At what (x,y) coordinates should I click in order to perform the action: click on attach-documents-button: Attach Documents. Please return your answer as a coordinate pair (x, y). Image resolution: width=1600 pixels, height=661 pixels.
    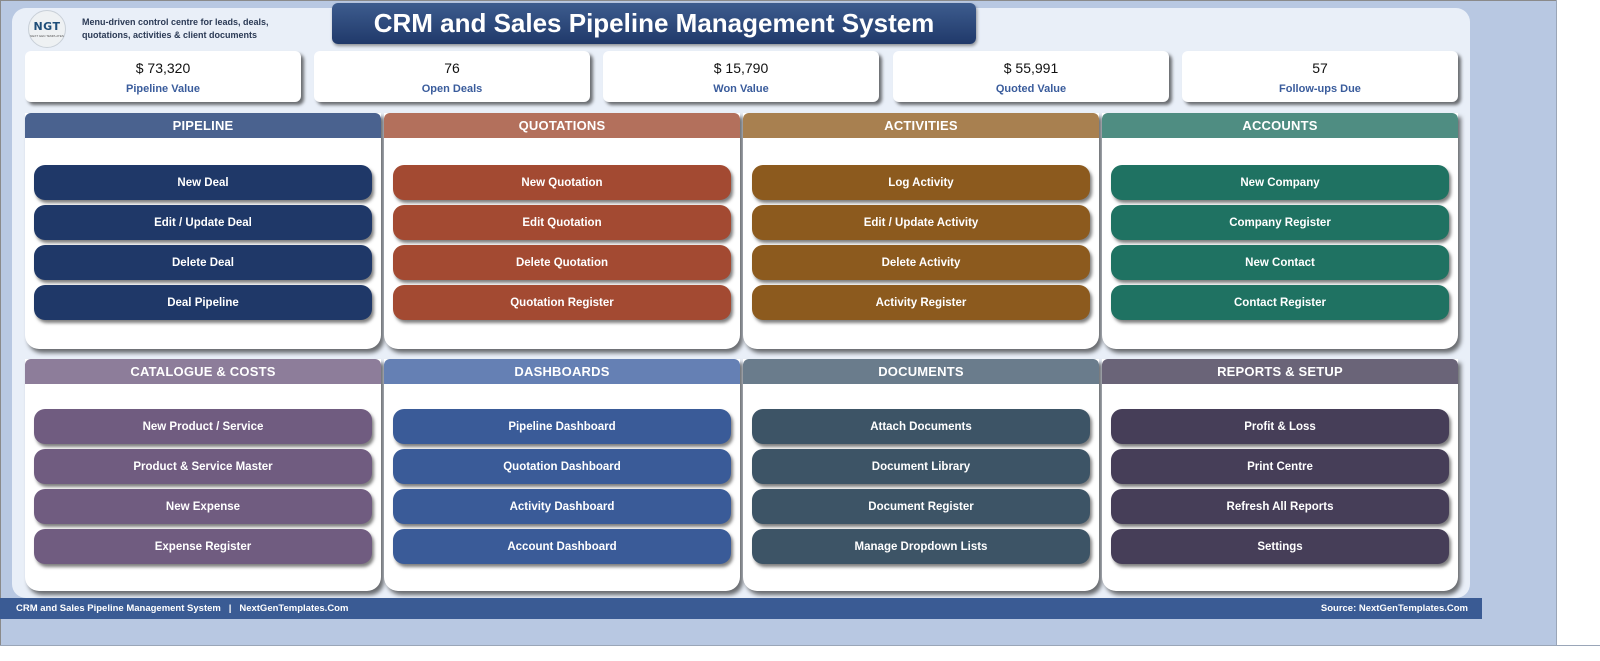
    Looking at the image, I should click on (921, 426).